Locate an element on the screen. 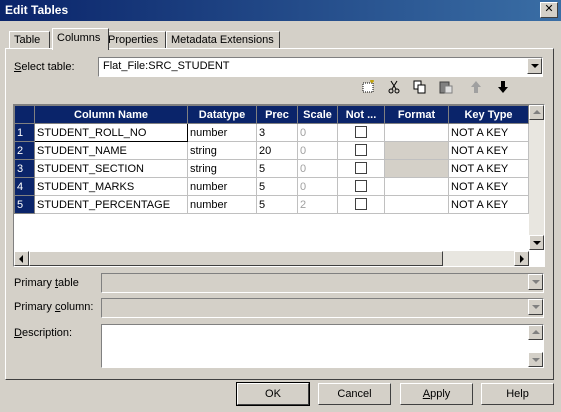  tab-metadata-extensions: Metadata Extensions is located at coordinates (223, 40).